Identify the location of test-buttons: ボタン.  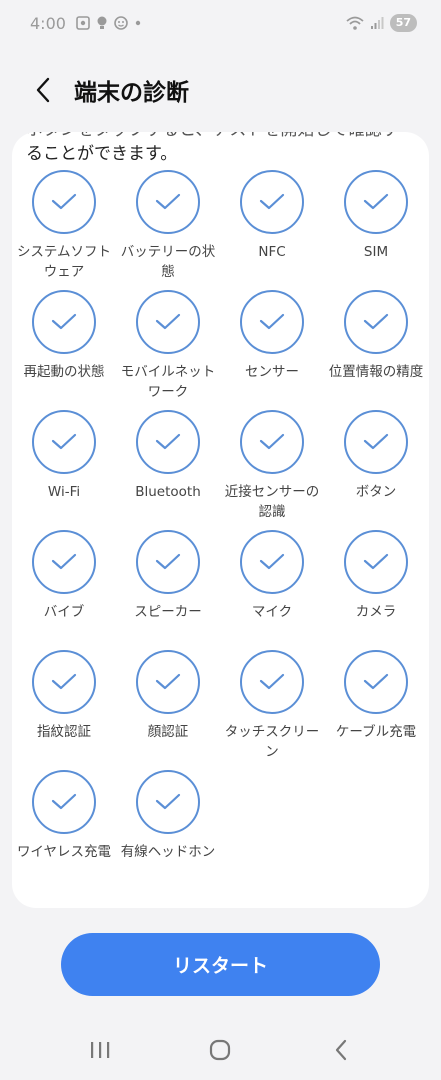
(376, 470).